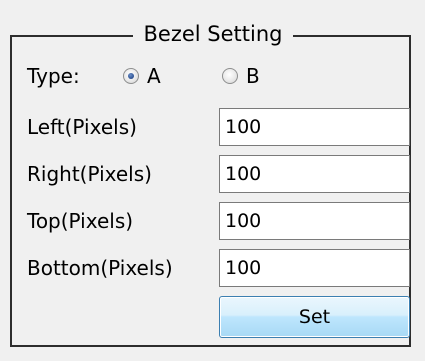 Image resolution: width=425 pixels, height=361 pixels. Describe the element at coordinates (53, 76) in the screenshot. I see `type-label: Type:` at that location.